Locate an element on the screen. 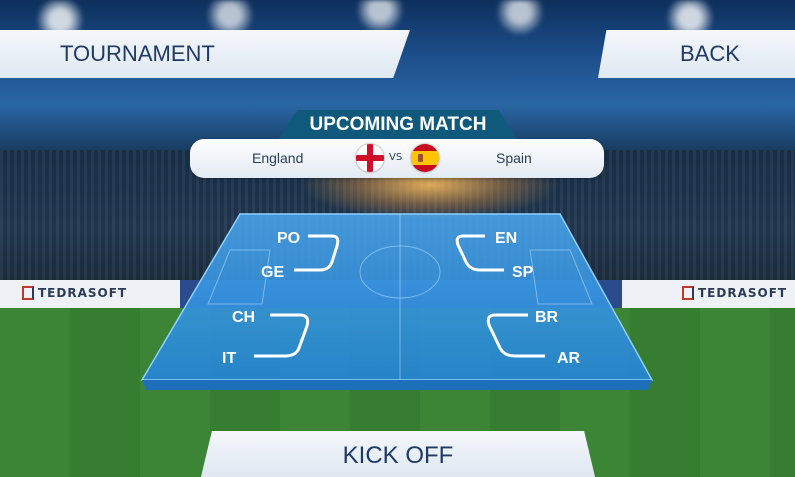 This screenshot has height=477, width=795. team-code-en: EN is located at coordinates (506, 238).